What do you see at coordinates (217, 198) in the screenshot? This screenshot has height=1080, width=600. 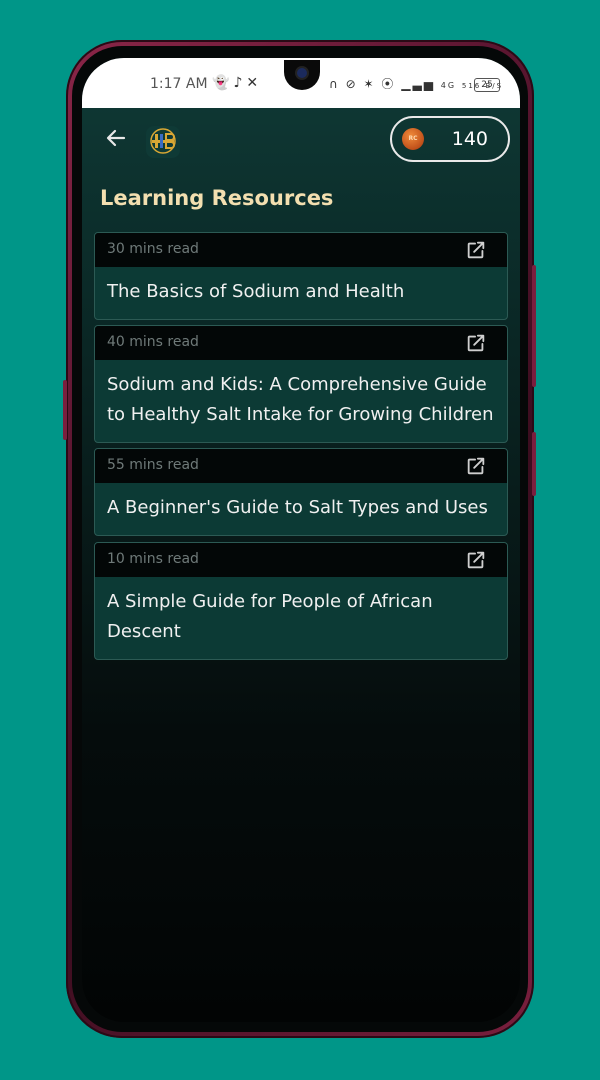 I see `page-title: Learning Resources` at bounding box center [217, 198].